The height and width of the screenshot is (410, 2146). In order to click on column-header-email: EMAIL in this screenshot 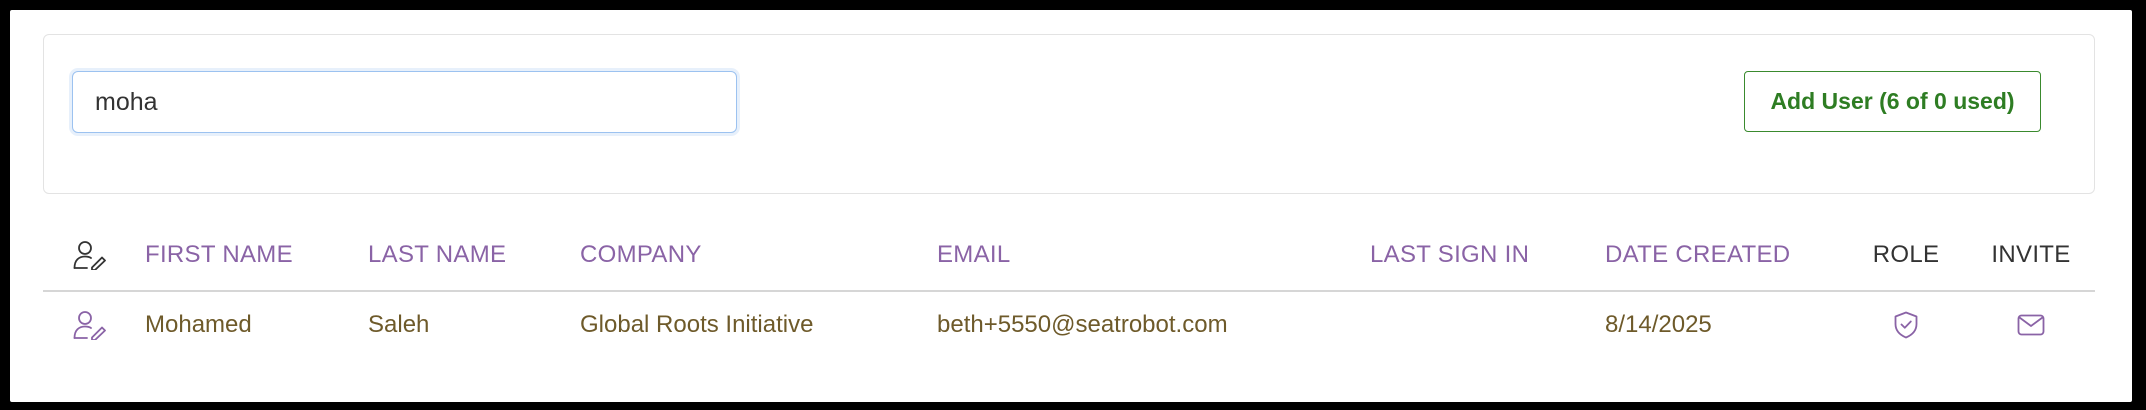, I will do `click(974, 255)`.